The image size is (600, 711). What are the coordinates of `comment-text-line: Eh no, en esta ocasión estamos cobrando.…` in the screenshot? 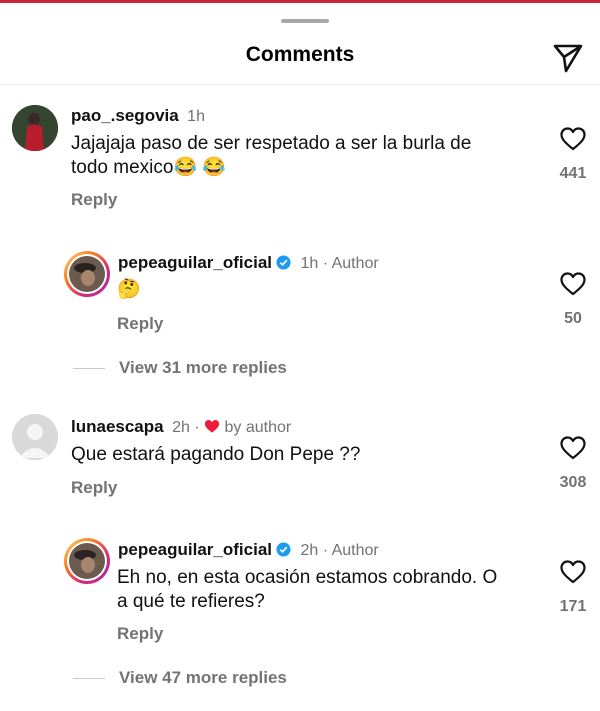 It's located at (307, 577).